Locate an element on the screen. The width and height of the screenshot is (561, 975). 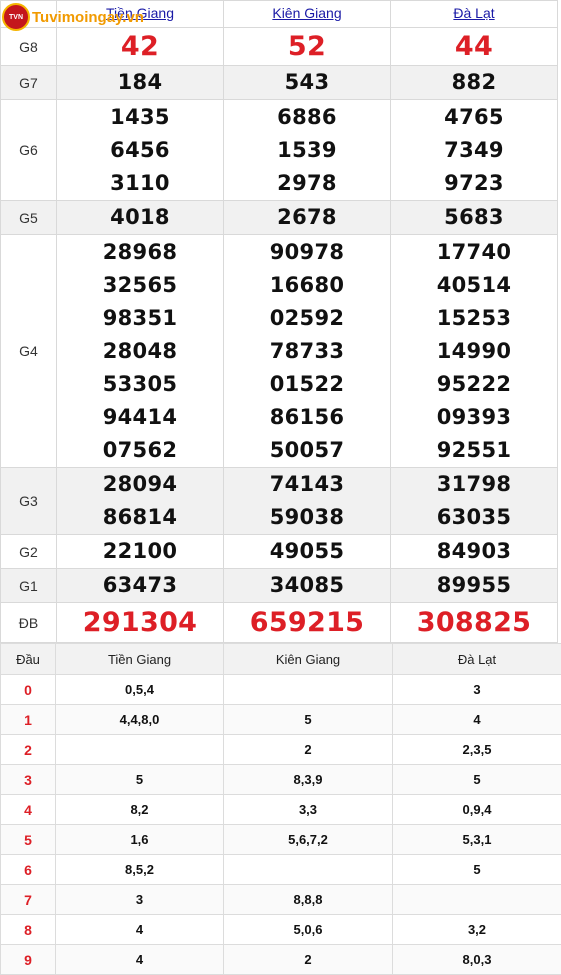
prize-cell: 2678 is located at coordinates (307, 218).